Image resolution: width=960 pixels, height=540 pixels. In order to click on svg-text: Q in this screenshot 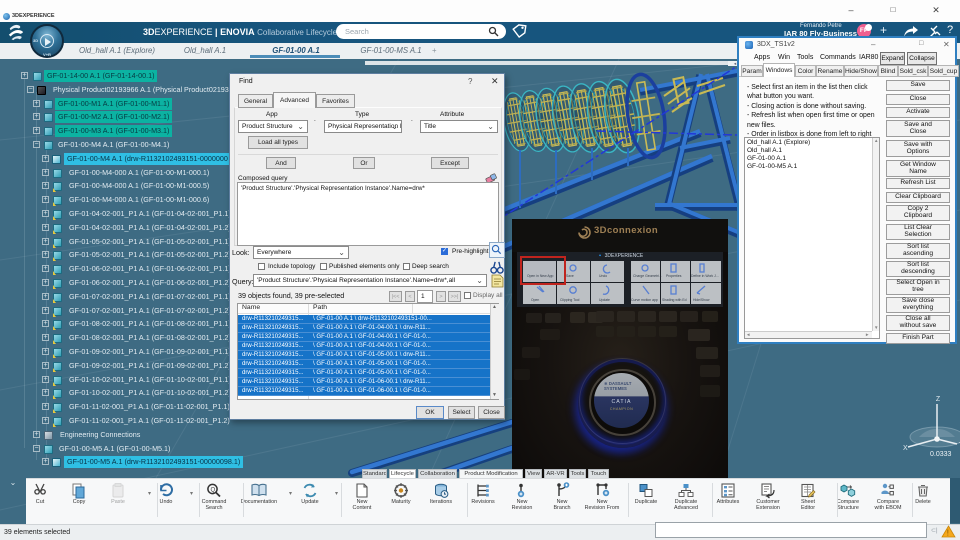, I will do `click(213, 491)`.